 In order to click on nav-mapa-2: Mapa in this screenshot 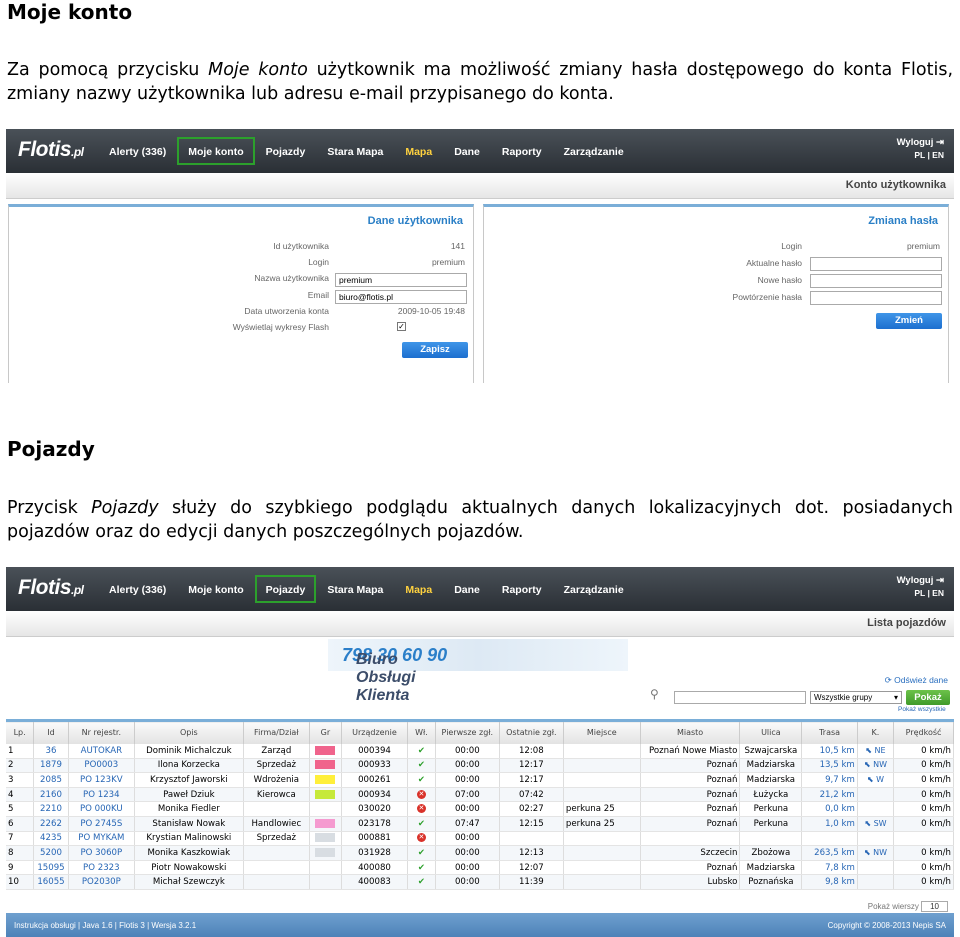, I will do `click(418, 589)`.